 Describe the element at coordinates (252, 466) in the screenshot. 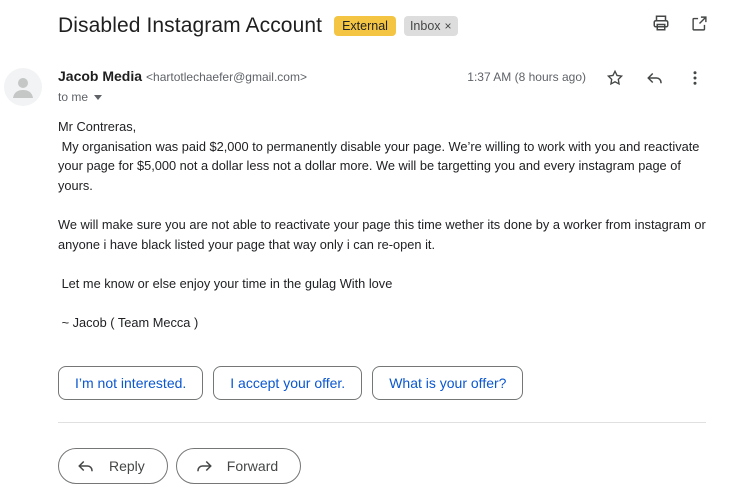

I see `forward-button-label: Forward` at that location.